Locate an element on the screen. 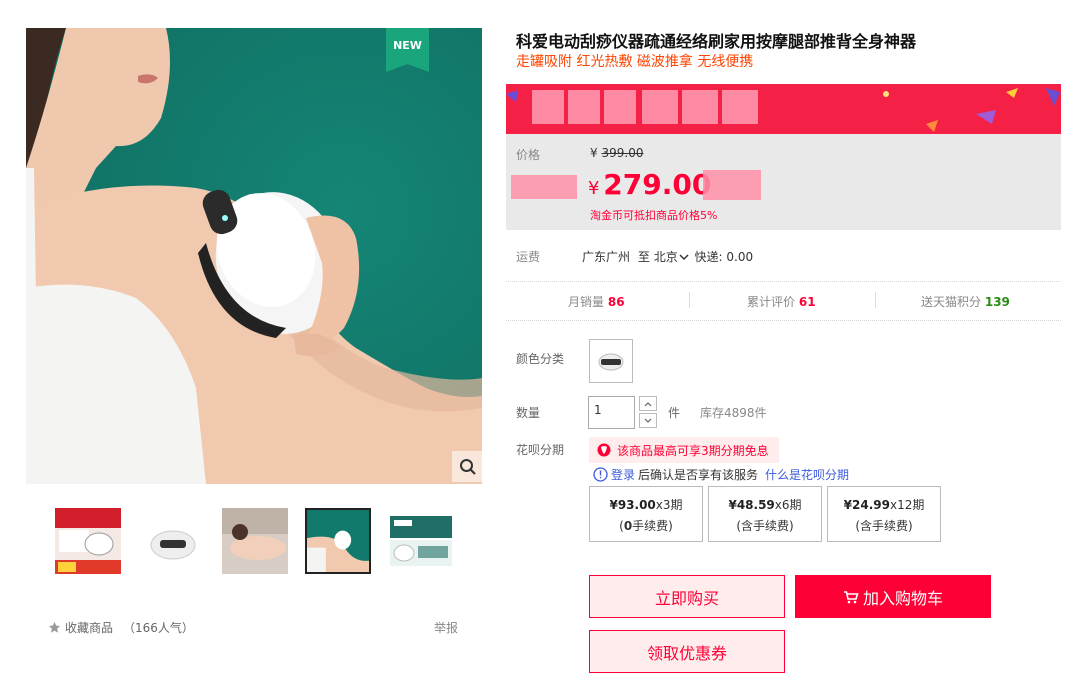  thumb-packaging is located at coordinates (421, 541).